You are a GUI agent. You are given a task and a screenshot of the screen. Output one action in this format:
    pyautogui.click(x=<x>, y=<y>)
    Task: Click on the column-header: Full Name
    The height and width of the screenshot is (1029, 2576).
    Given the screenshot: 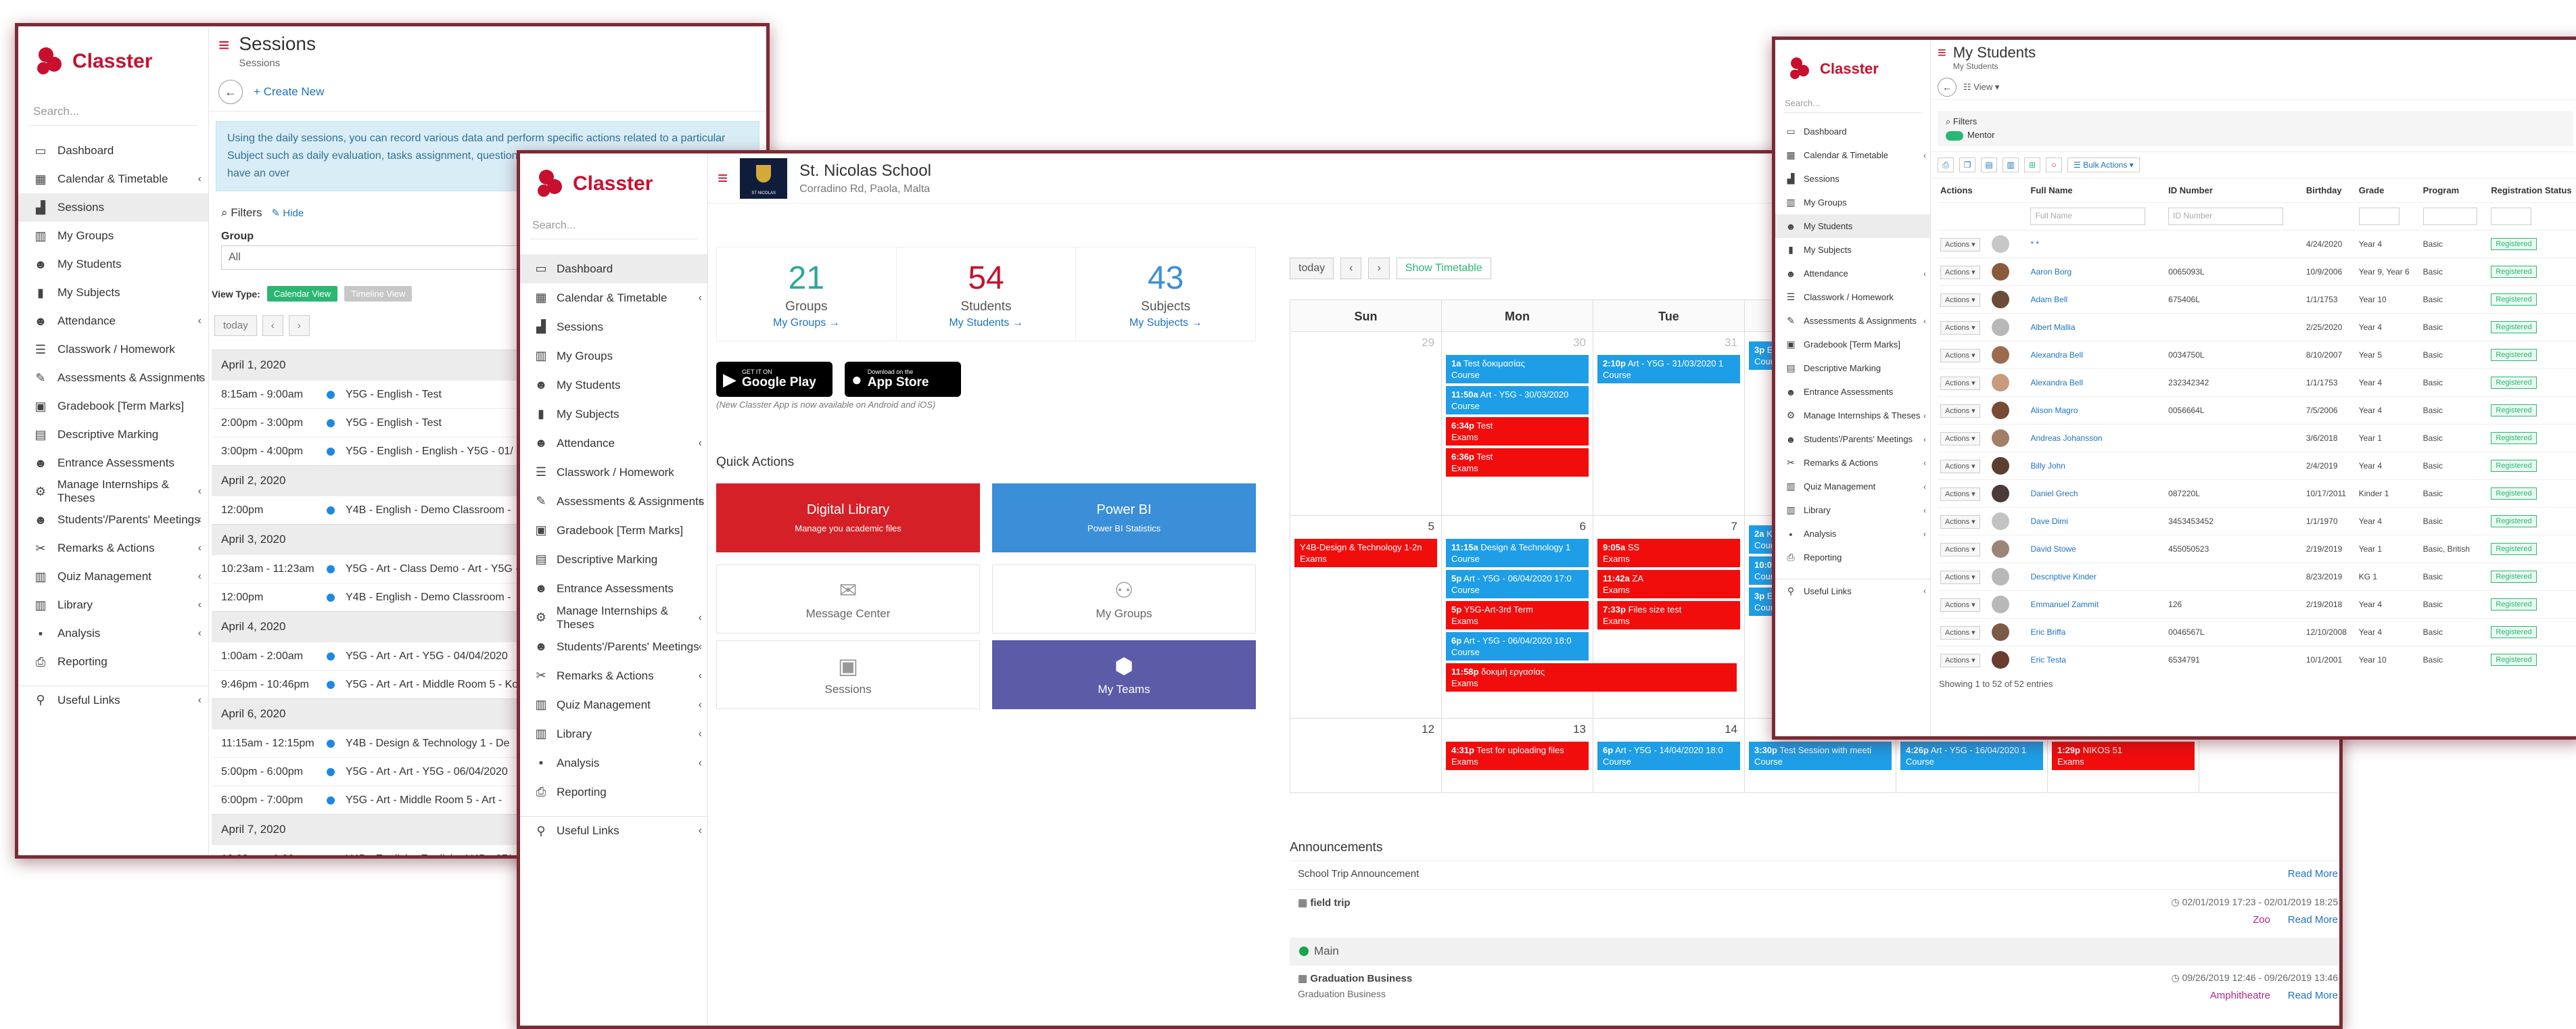 What is the action you would take?
    pyautogui.click(x=2096, y=190)
    